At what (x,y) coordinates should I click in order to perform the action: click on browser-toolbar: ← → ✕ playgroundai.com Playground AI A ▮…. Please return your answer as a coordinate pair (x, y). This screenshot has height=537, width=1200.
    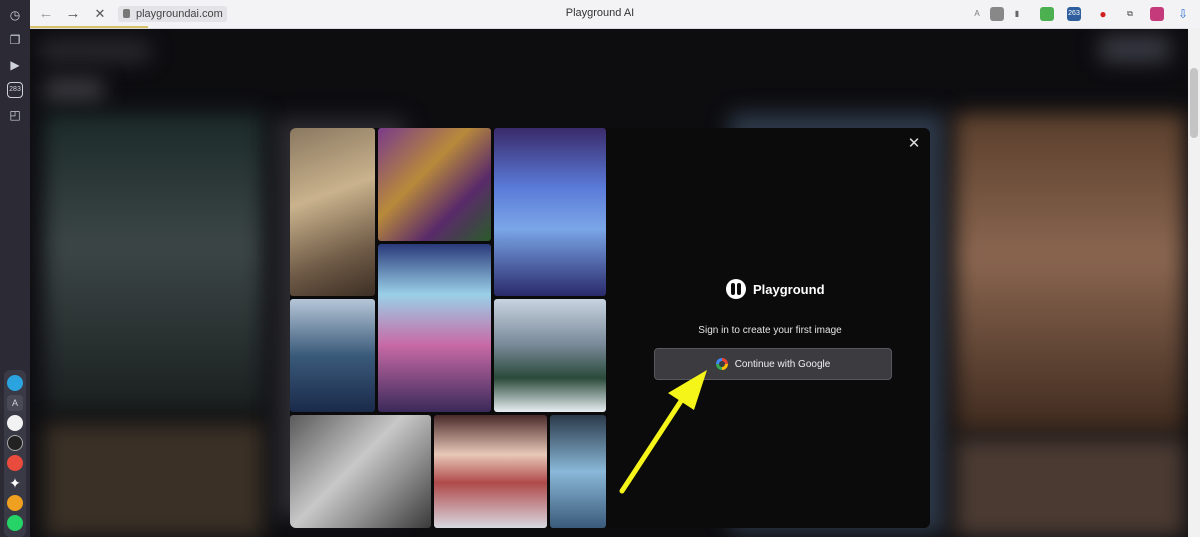
    Looking at the image, I should click on (615, 14).